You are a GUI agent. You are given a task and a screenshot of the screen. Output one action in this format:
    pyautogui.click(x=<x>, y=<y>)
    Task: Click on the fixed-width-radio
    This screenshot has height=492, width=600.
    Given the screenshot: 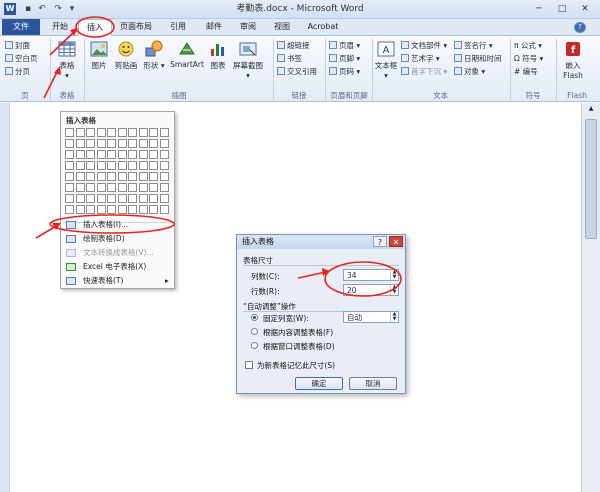 What is the action you would take?
    pyautogui.click(x=254, y=317)
    